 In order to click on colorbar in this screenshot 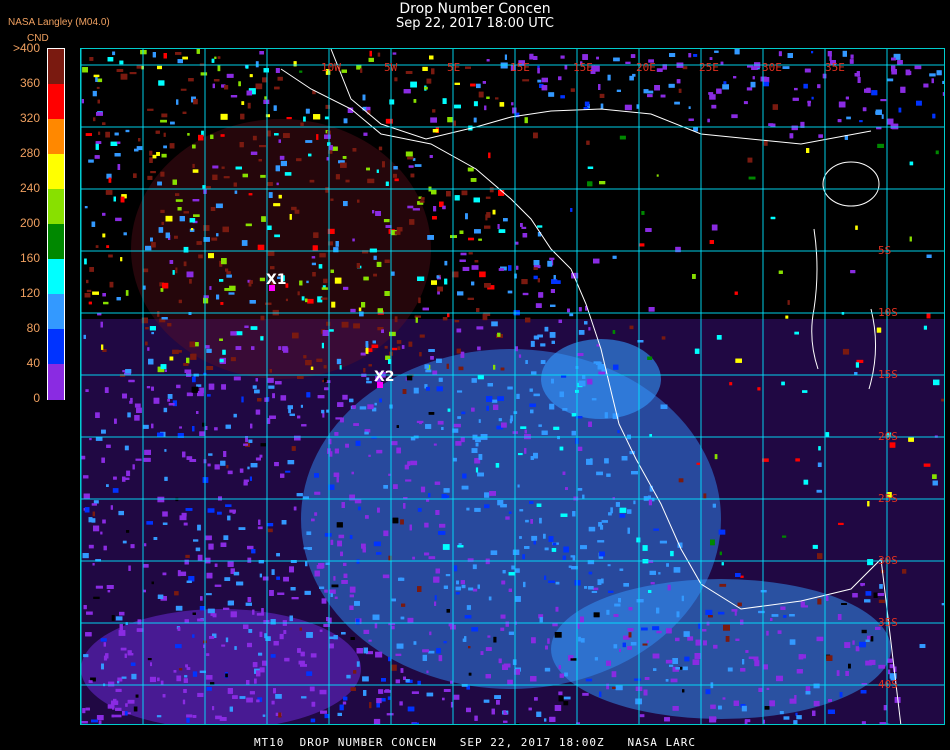, I will do `click(56, 224)`.